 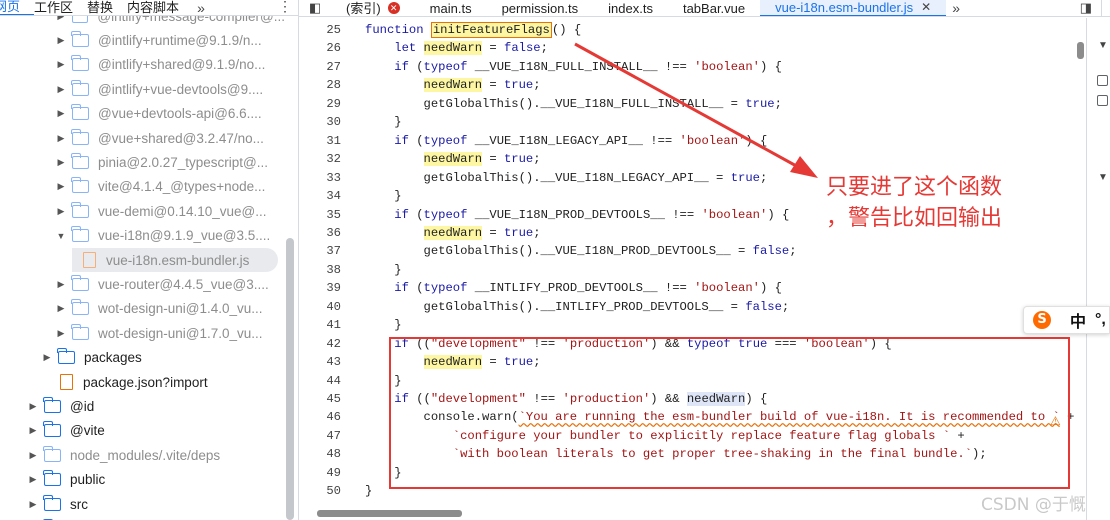 What do you see at coordinates (630, 8) in the screenshot?
I see `editor-tab-index-ts: index.ts` at bounding box center [630, 8].